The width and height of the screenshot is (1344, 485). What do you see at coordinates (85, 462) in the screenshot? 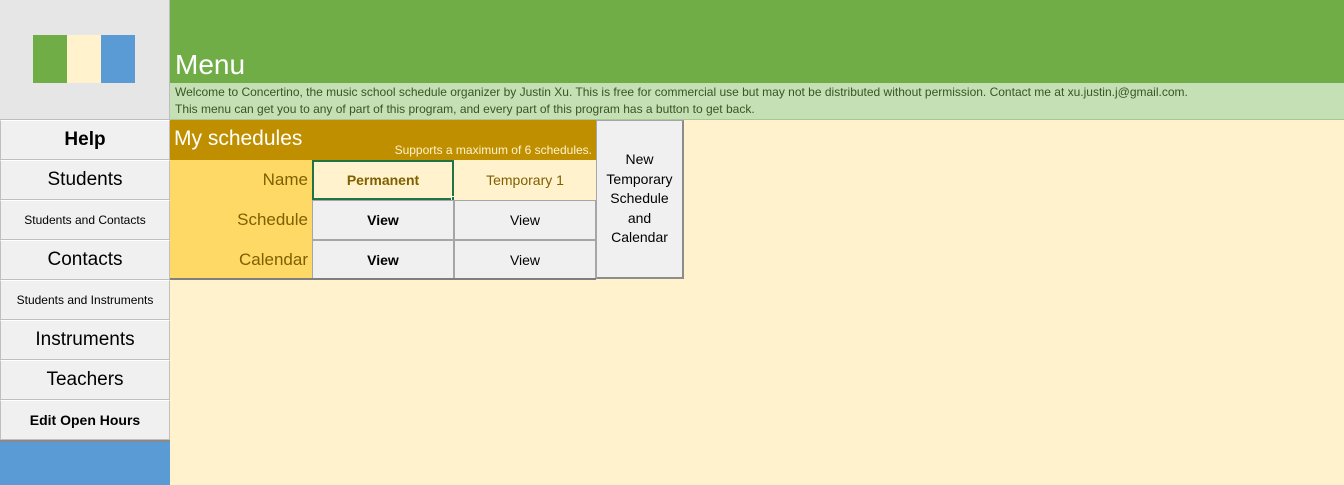
I see `sidebar-footer` at bounding box center [85, 462].